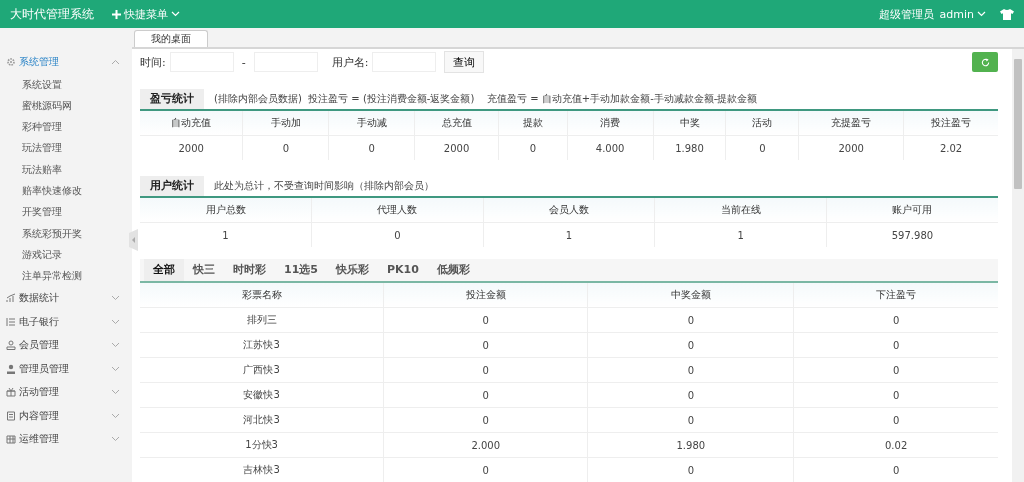 This screenshot has height=482, width=1024. What do you see at coordinates (912, 234) in the screenshot?
I see `table-cell: 597.980` at bounding box center [912, 234].